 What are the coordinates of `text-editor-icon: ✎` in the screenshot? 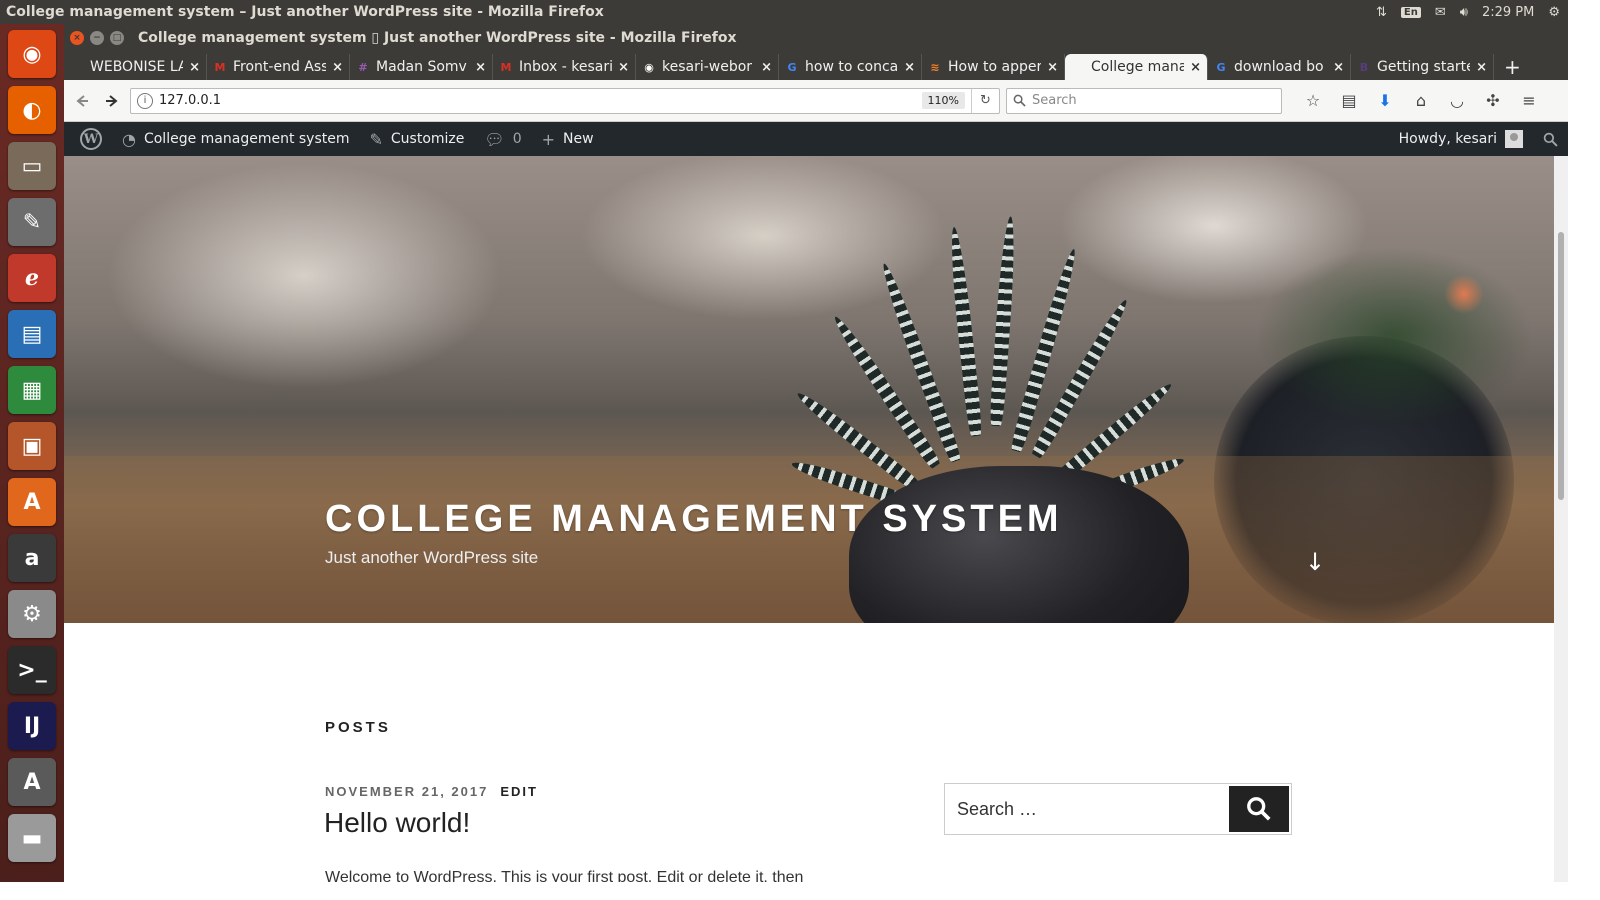 It's located at (32, 222).